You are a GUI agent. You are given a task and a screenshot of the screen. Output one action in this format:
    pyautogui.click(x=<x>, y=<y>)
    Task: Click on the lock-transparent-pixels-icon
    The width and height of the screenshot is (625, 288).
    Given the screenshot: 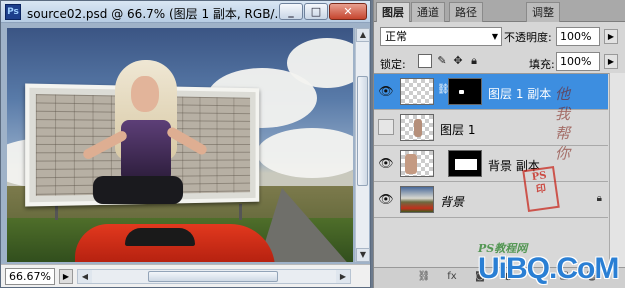 What is the action you would take?
    pyautogui.click(x=425, y=61)
    